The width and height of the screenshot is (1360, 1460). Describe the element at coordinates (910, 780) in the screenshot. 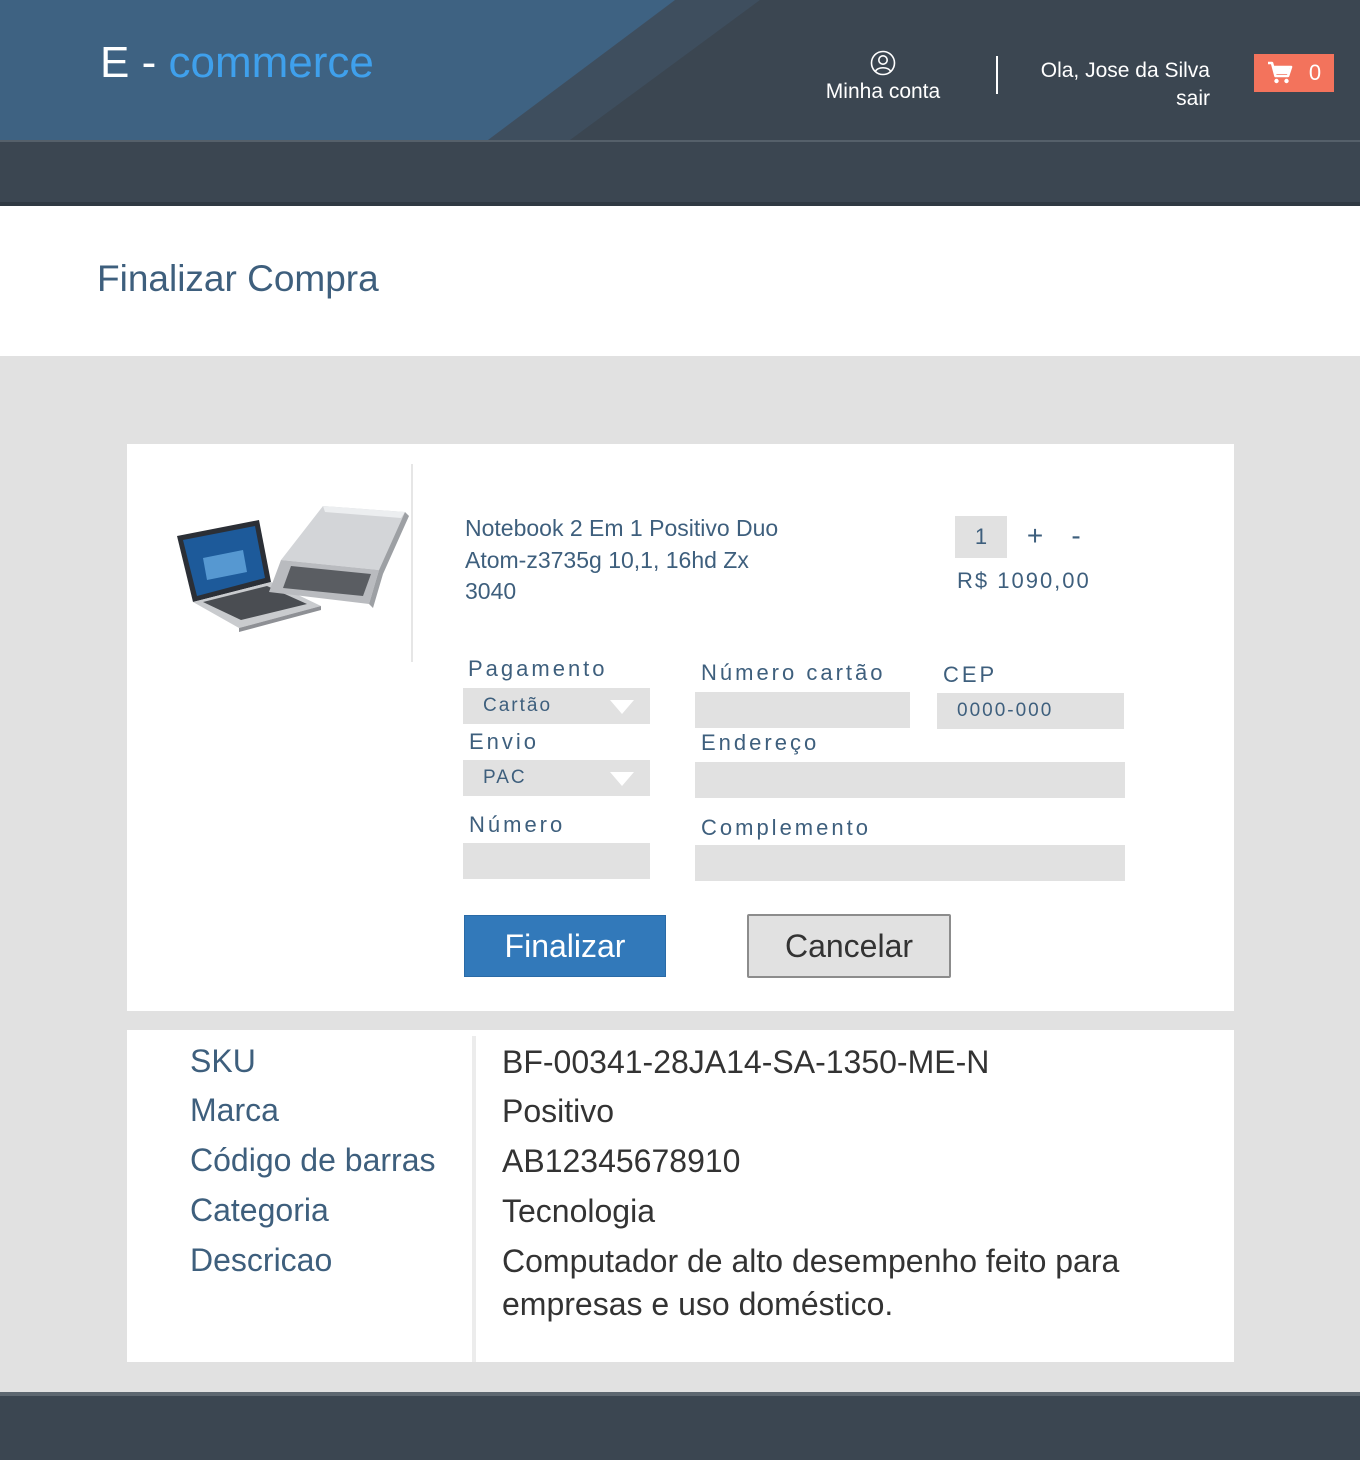

I see `address-input` at that location.